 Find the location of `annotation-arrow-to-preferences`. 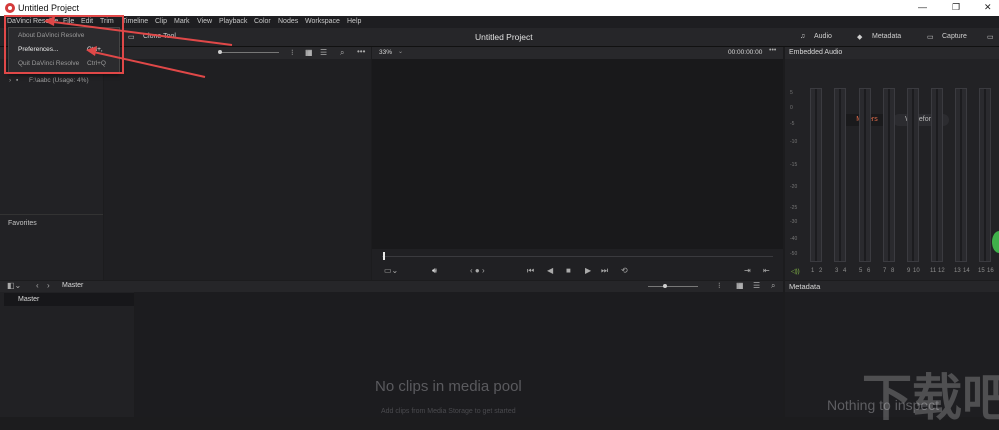

annotation-arrow-to-preferences is located at coordinates (146, 62).